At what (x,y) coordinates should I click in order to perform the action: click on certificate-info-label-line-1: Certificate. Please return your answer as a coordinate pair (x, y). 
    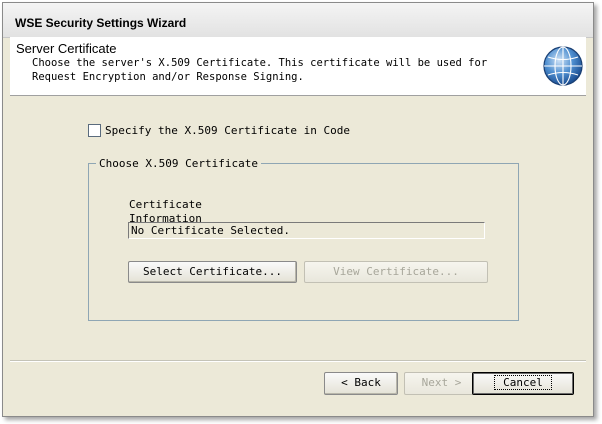
    Looking at the image, I should click on (165, 204).